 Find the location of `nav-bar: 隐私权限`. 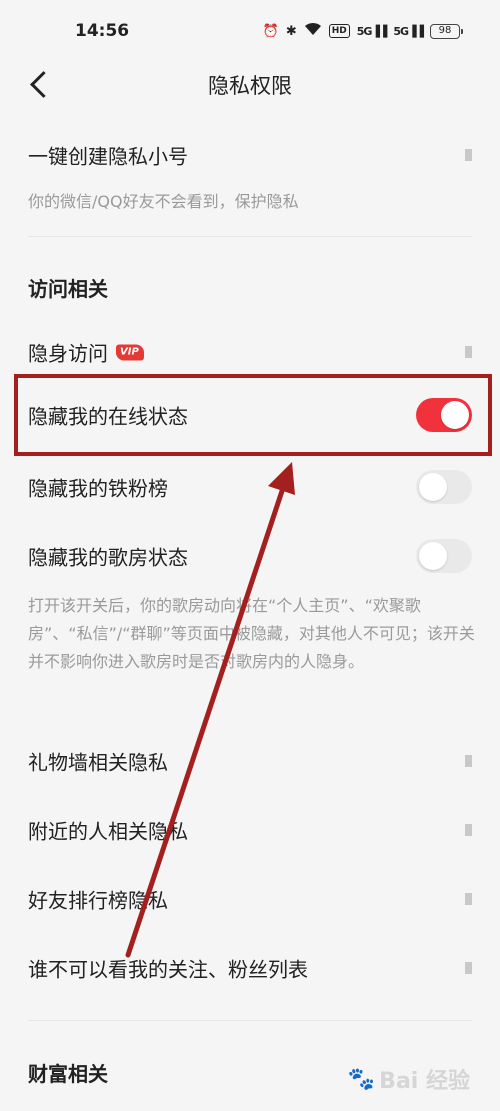

nav-bar: 隐私权限 is located at coordinates (250, 84).